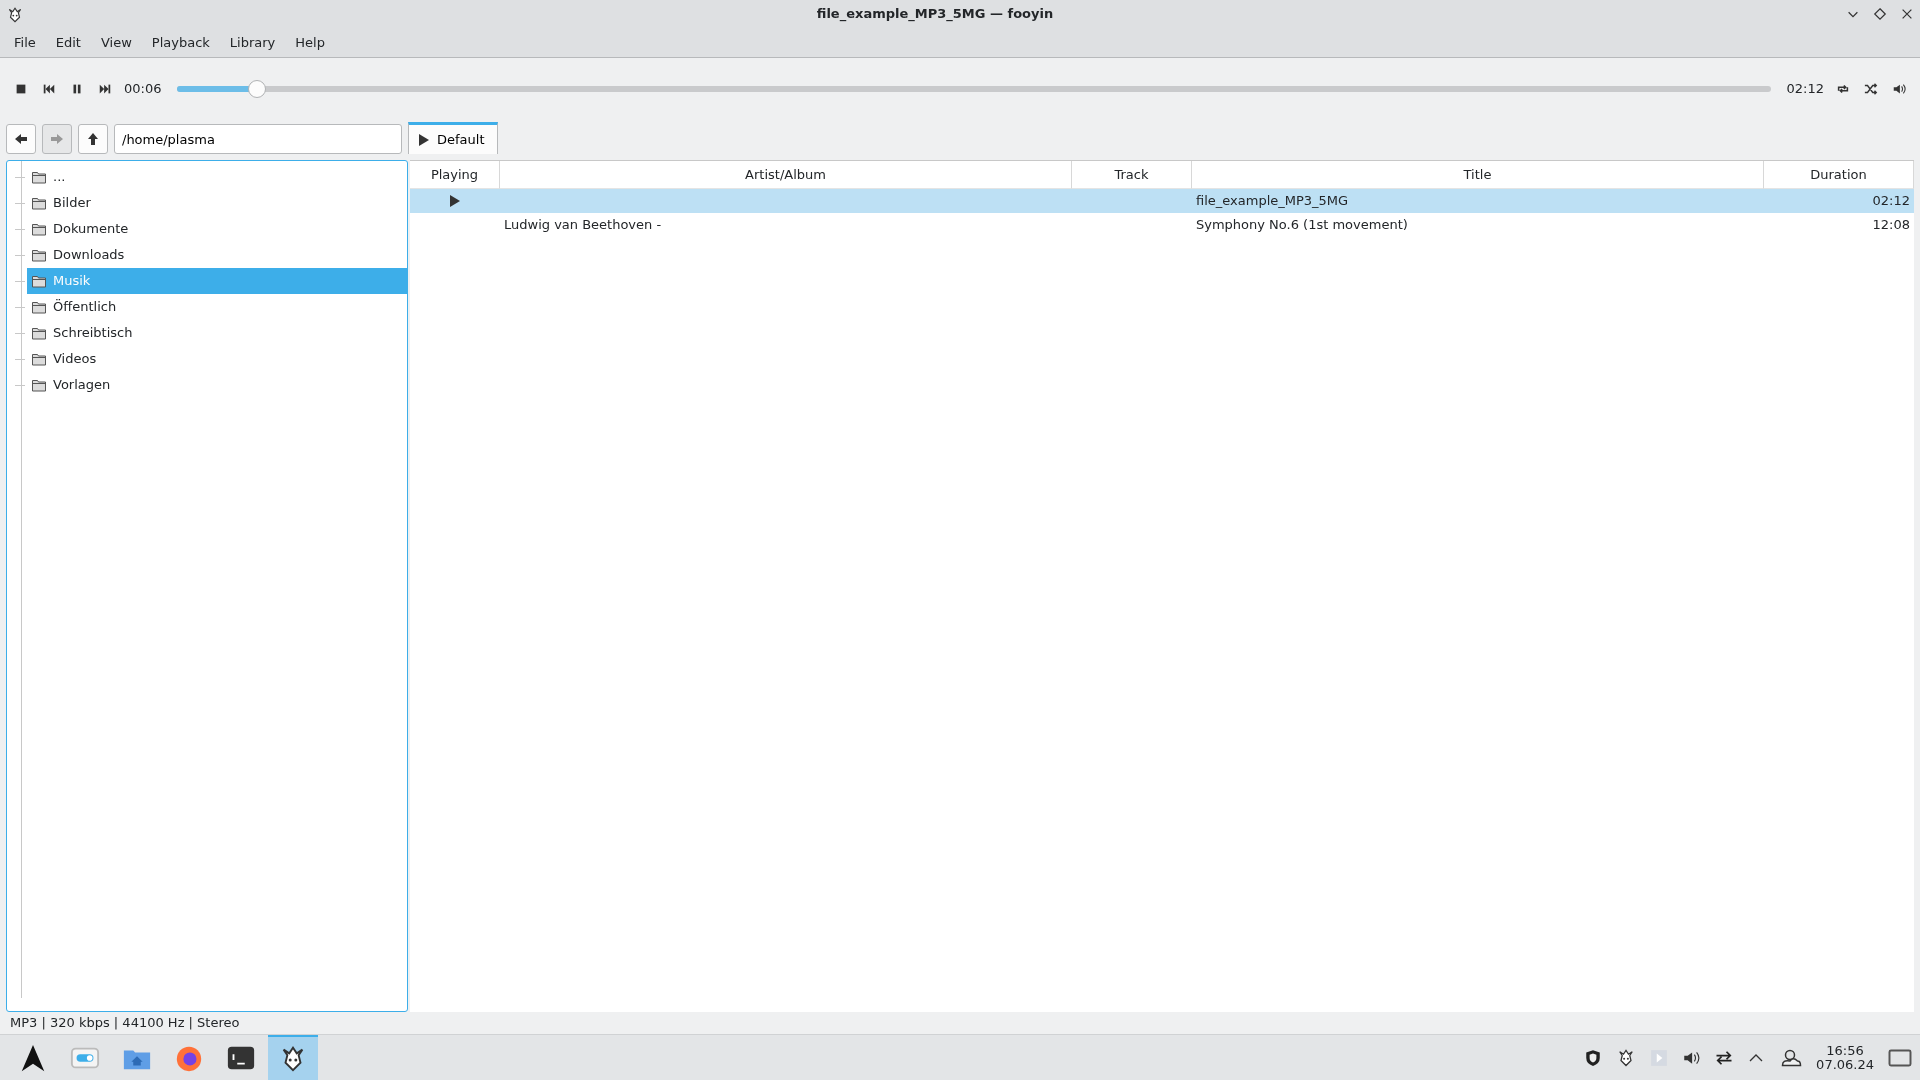 This screenshot has width=1920, height=1080. I want to click on slider-handle, so click(257, 89).